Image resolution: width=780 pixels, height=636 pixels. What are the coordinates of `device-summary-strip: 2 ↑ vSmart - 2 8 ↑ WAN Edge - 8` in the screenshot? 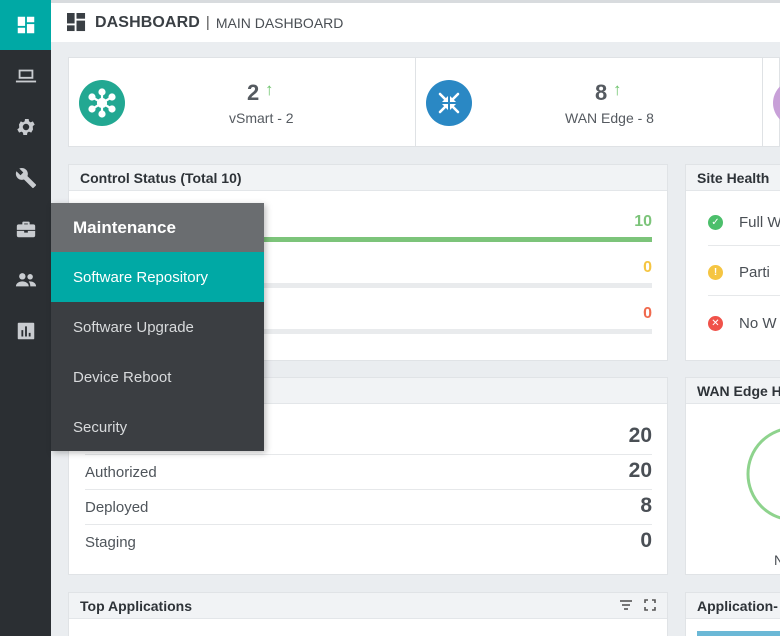 It's located at (424, 102).